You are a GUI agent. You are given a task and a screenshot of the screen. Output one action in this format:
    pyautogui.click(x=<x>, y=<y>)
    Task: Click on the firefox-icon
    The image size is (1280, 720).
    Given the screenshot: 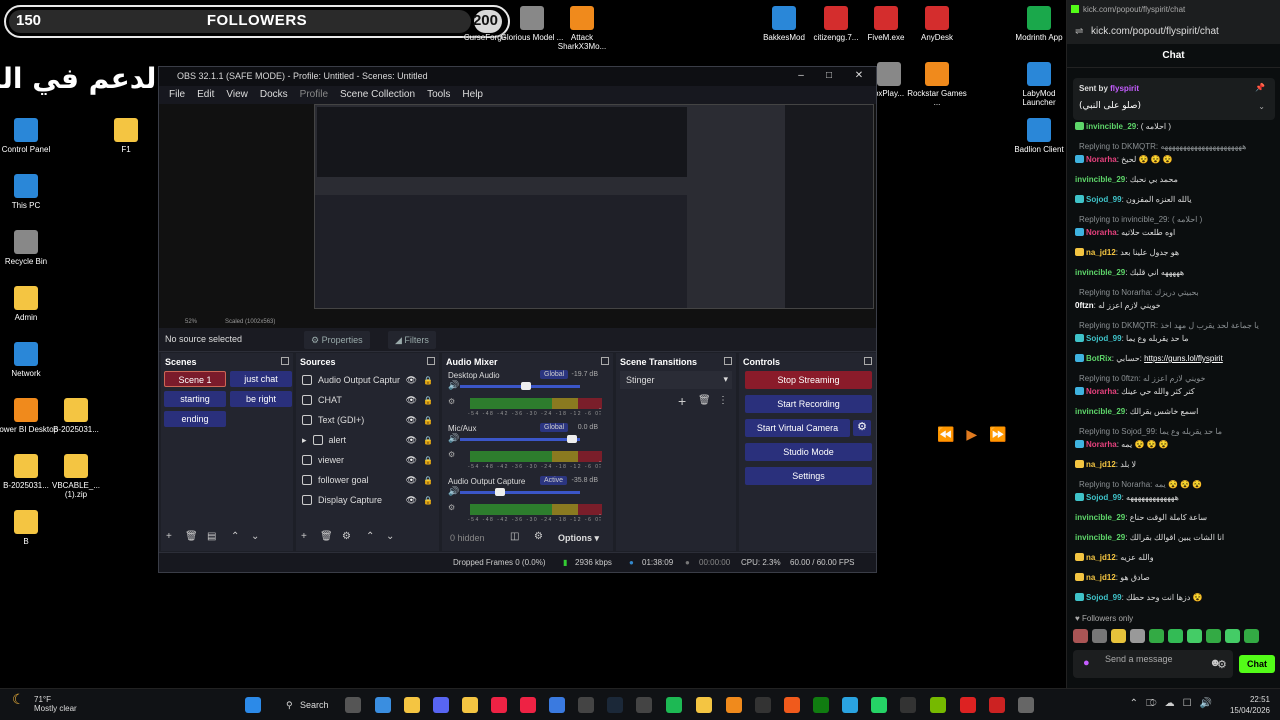 What is the action you would take?
    pyautogui.click(x=792, y=705)
    